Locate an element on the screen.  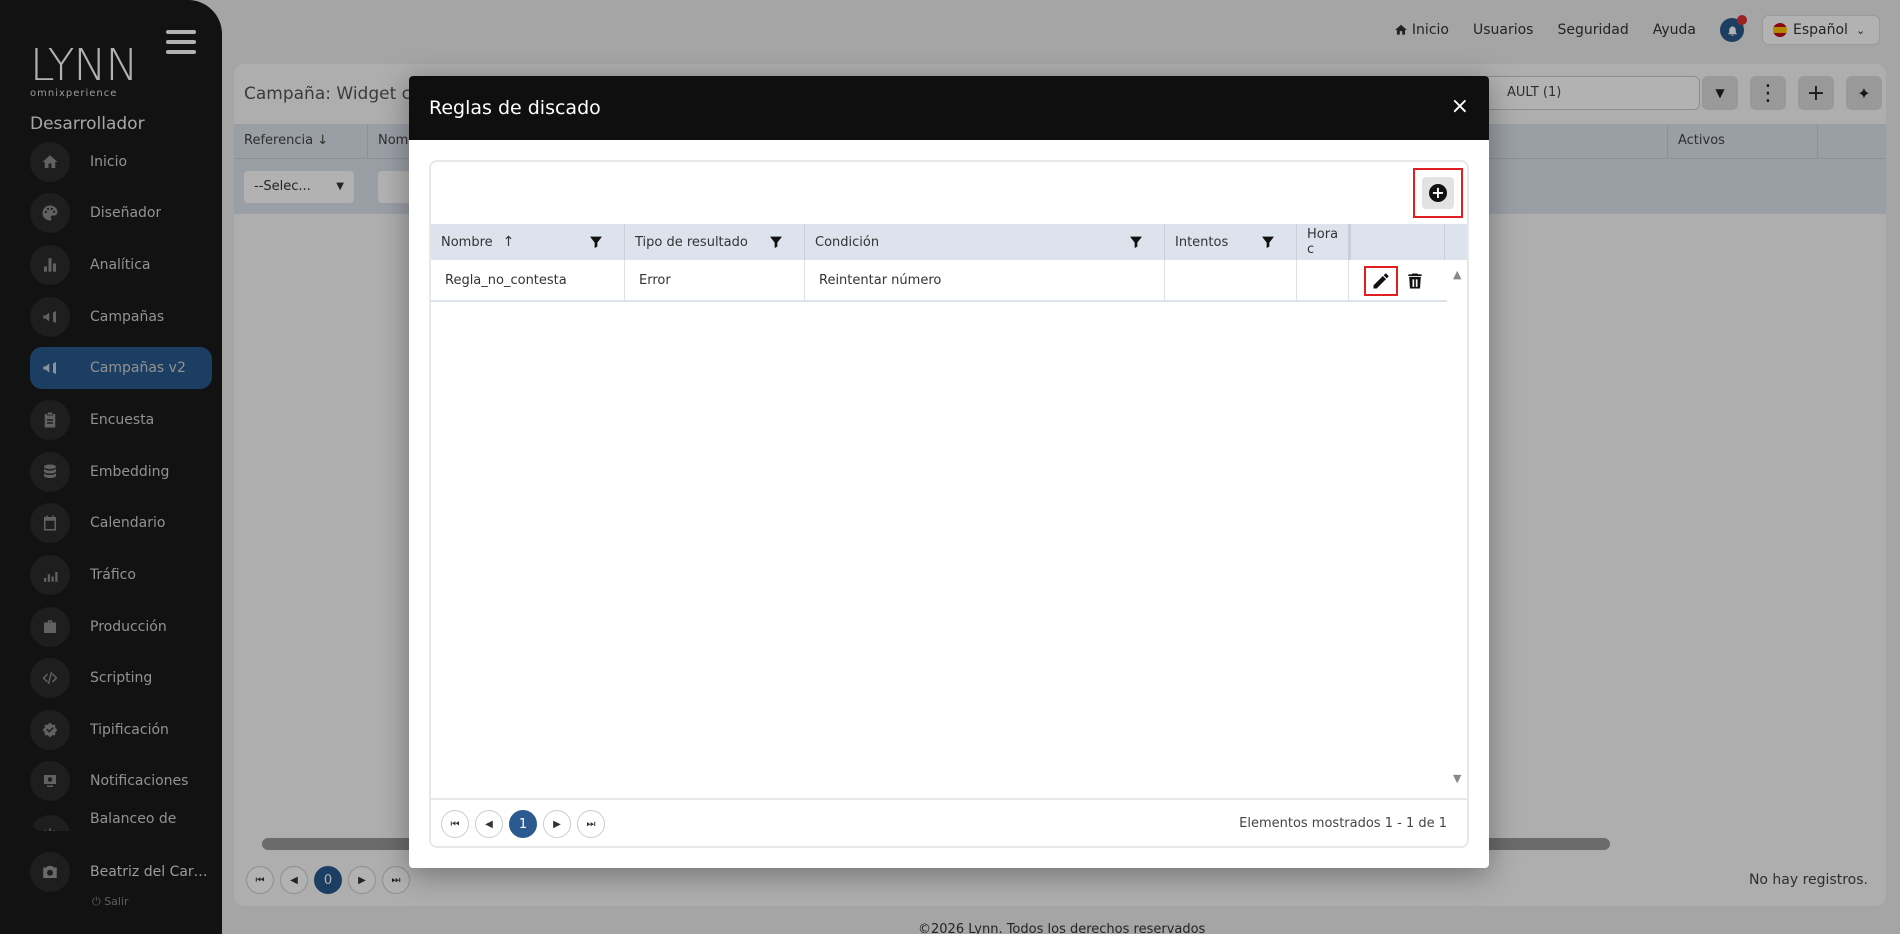
delete-rule-button is located at coordinates (1415, 281).